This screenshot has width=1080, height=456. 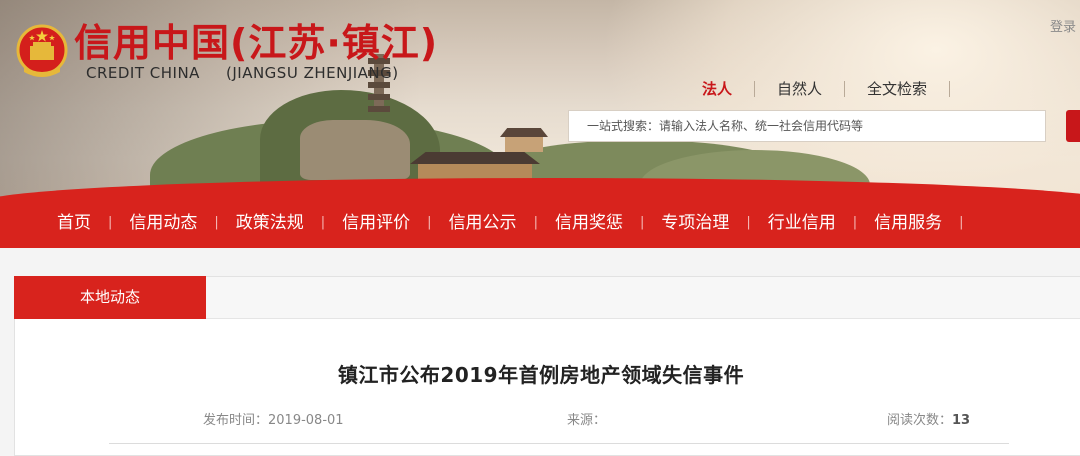 I want to click on nav-item-credit-evaluation: 信用评价, so click(x=376, y=223).